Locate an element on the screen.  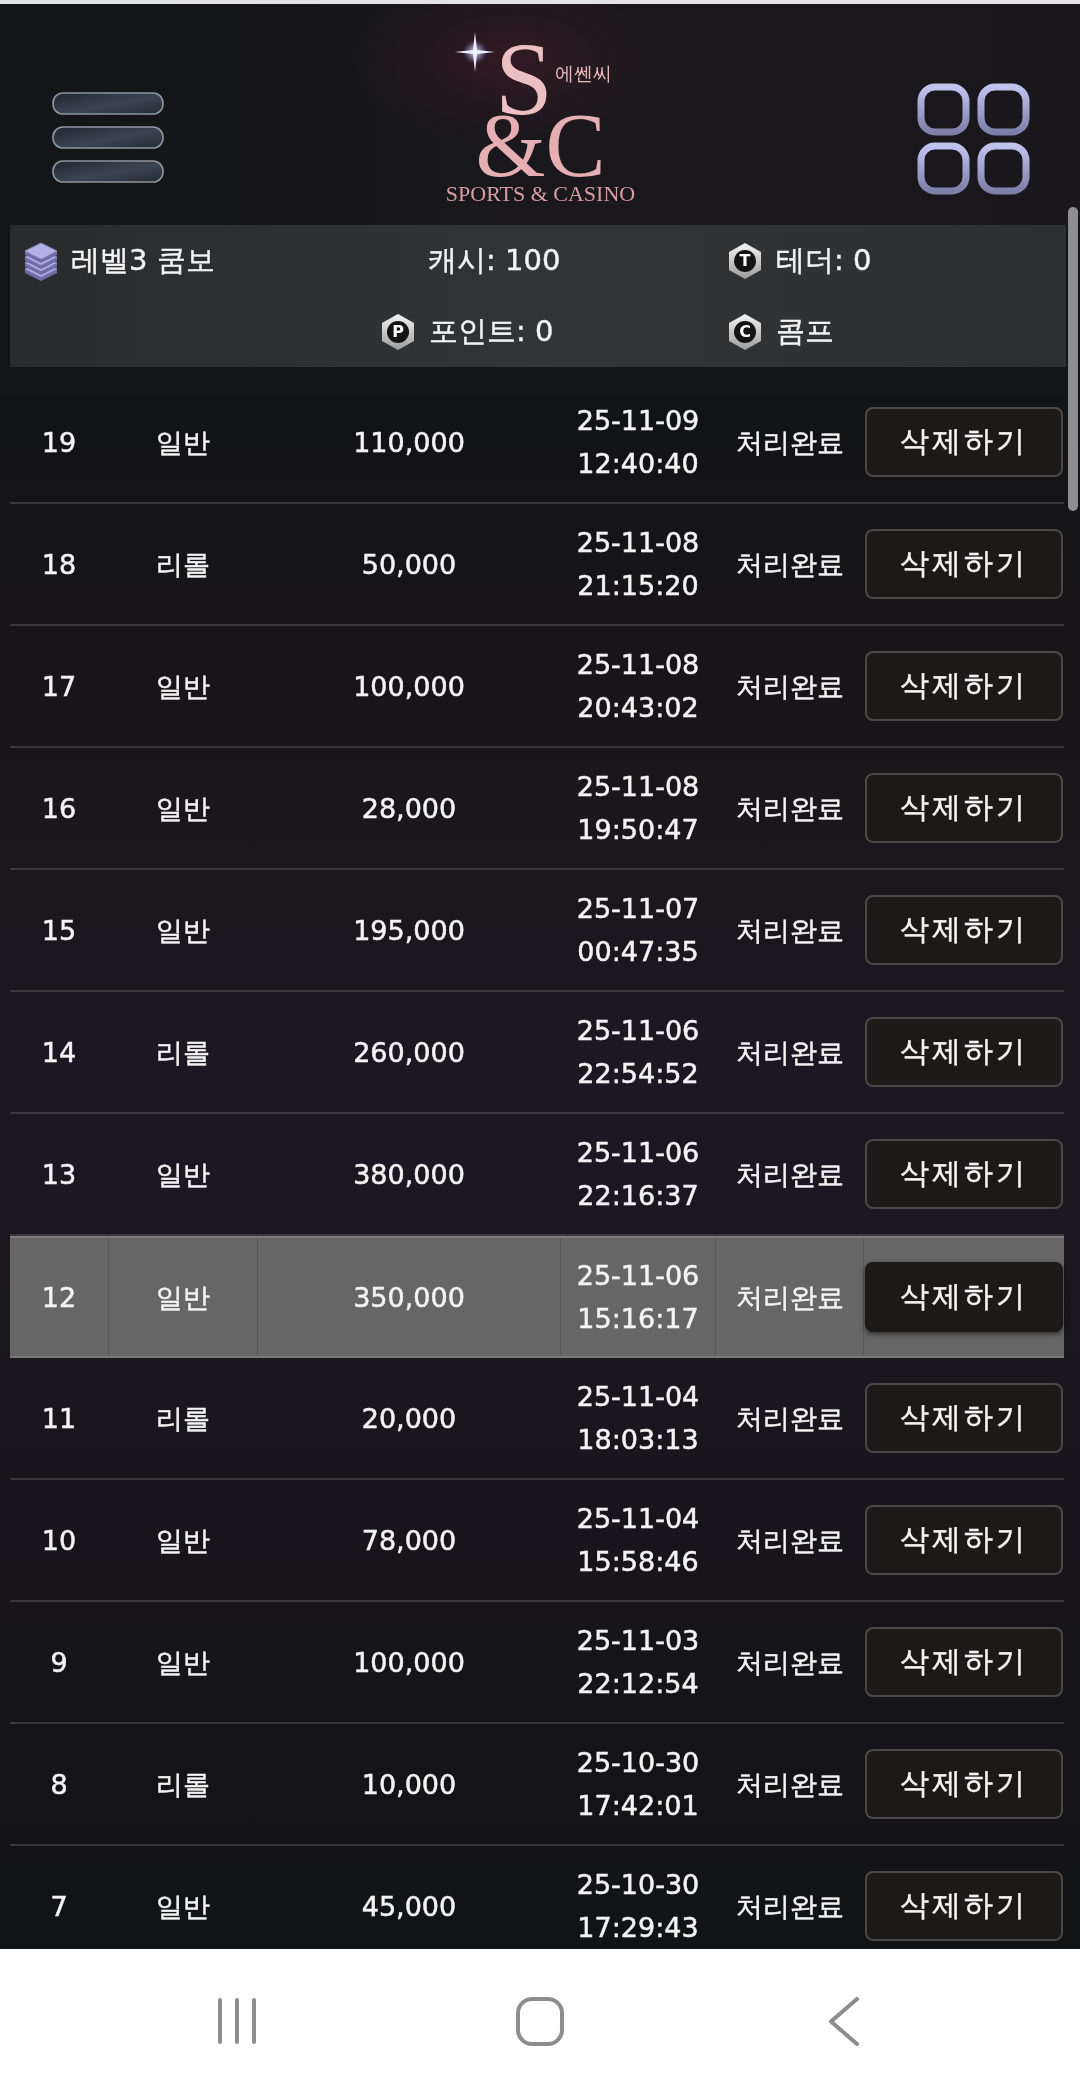
back-icon is located at coordinates (843, 2021).